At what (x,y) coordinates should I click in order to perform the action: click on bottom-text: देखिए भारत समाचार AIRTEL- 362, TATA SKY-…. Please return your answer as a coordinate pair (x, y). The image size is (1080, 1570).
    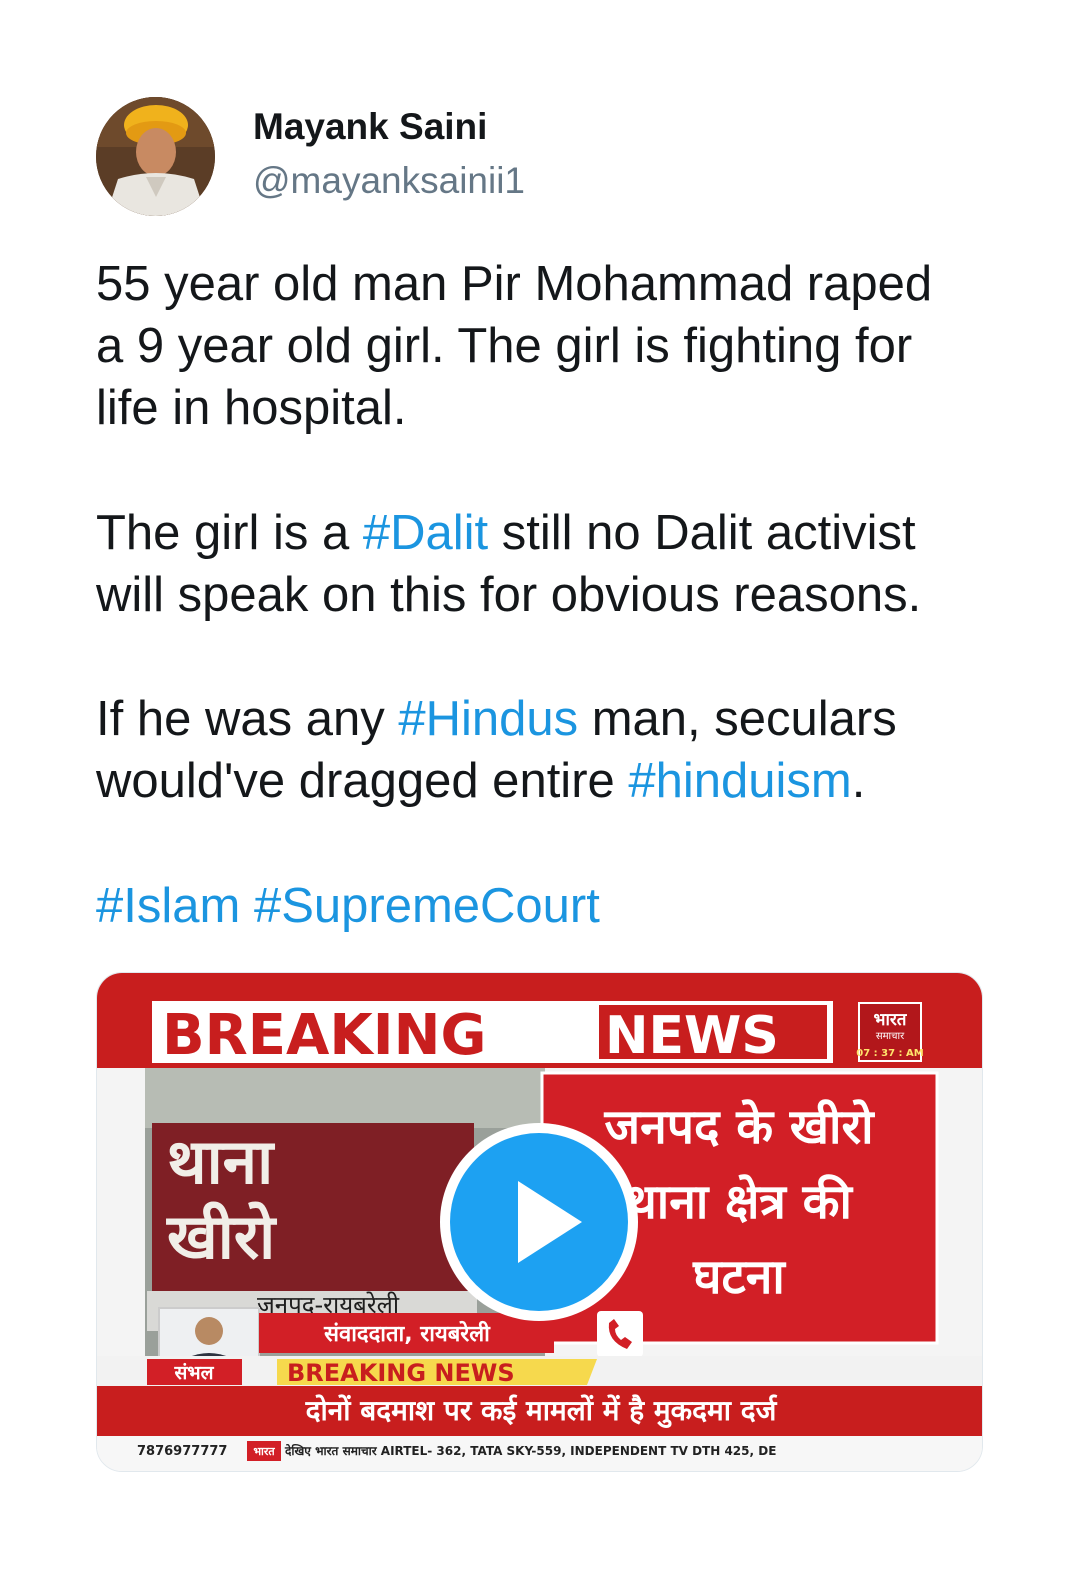
    Looking at the image, I should click on (530, 1451).